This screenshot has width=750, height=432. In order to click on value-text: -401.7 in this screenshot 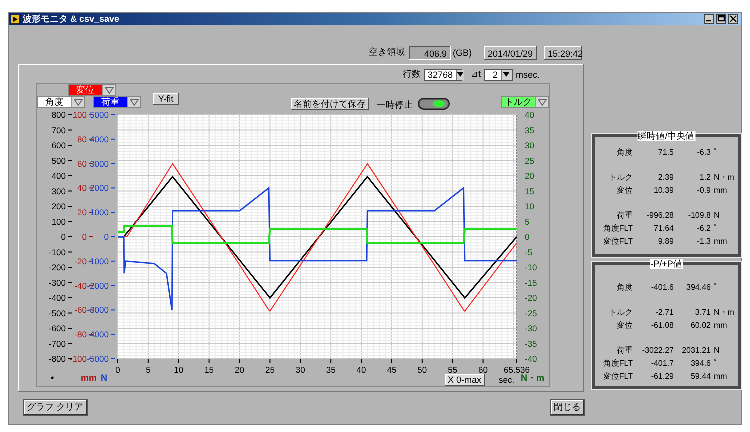, I will do `click(662, 363)`.